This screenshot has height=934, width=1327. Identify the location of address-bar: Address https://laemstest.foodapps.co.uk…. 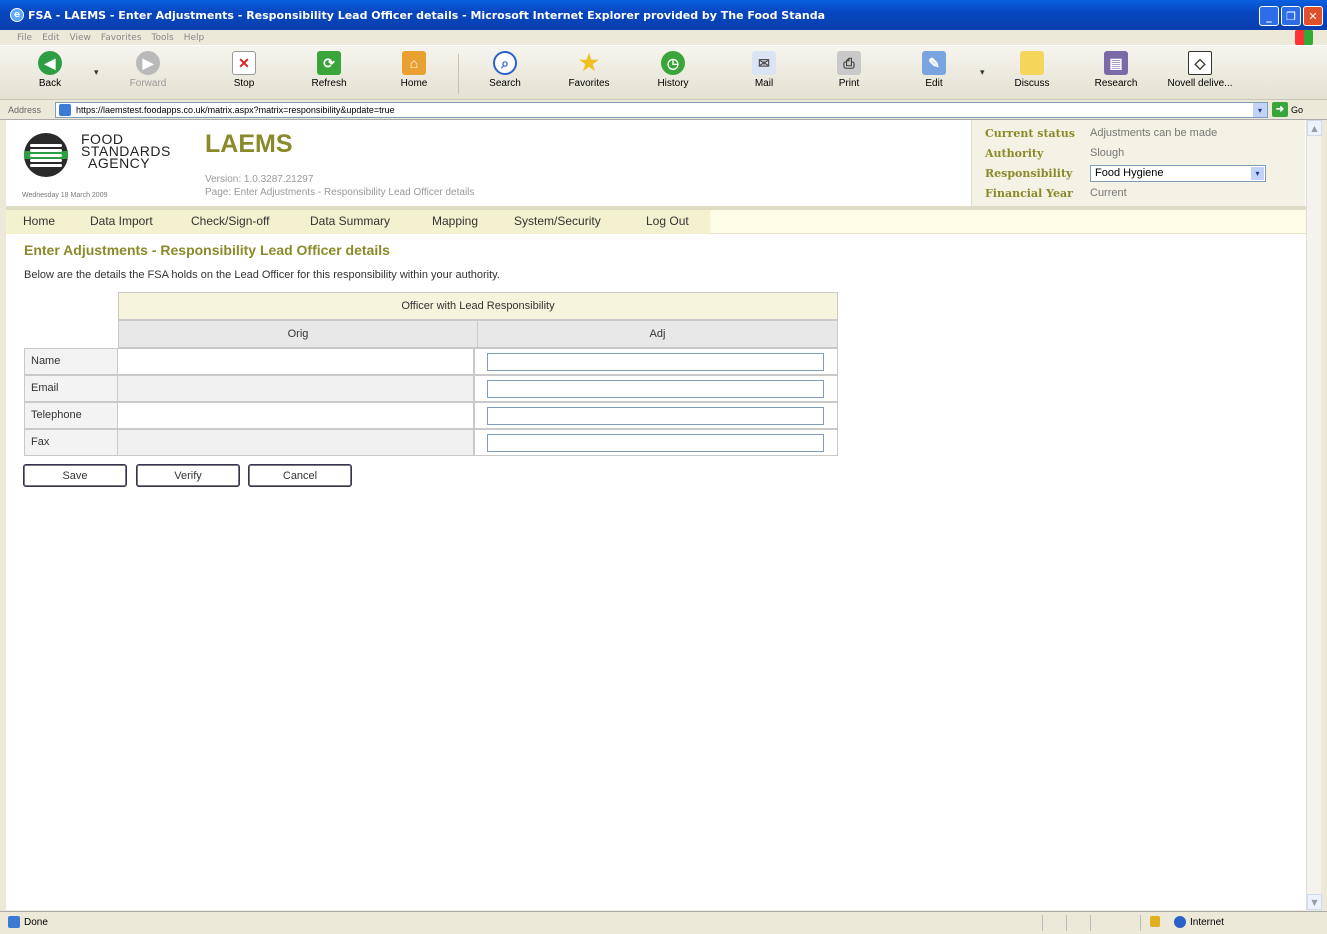
(663, 110).